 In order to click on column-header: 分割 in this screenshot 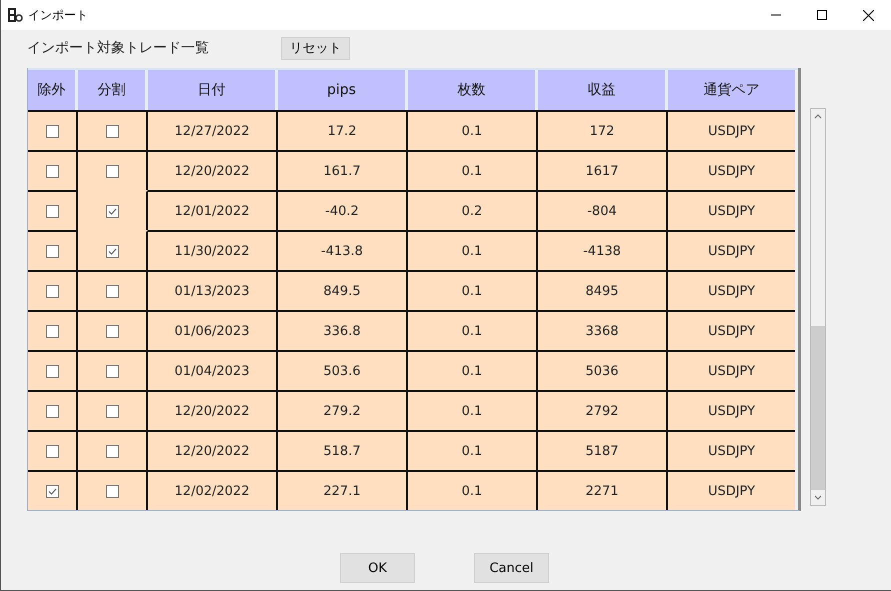, I will do `click(113, 90)`.